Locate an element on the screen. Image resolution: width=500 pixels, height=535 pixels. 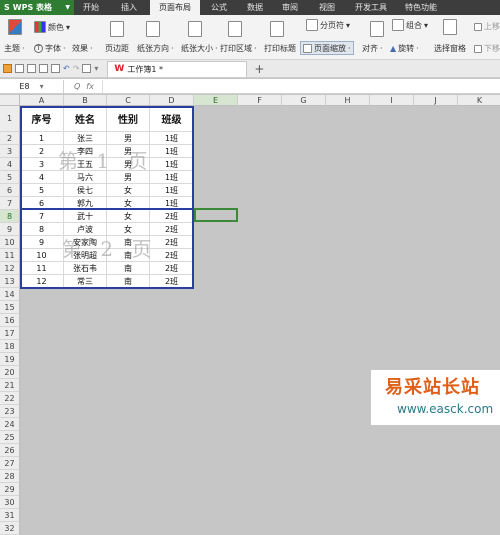
print-area-button: 打印区域 · is located at coordinates (238, 48).